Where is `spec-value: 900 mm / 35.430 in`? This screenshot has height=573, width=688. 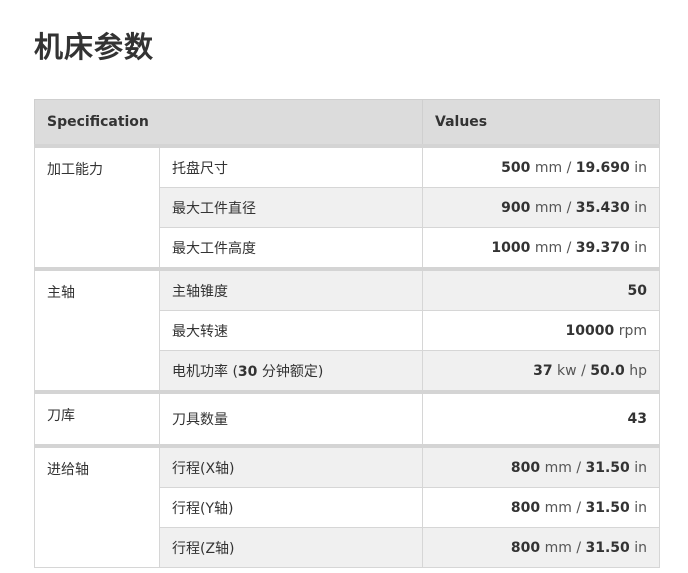 spec-value: 900 mm / 35.430 in is located at coordinates (541, 207).